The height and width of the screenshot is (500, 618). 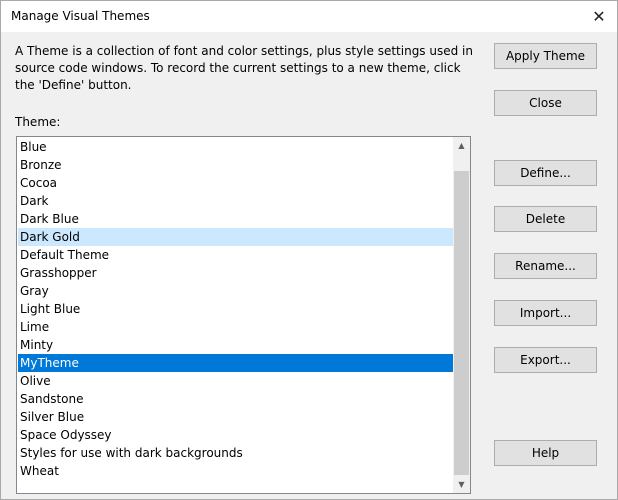 I want to click on help-button: Help, so click(x=545, y=453).